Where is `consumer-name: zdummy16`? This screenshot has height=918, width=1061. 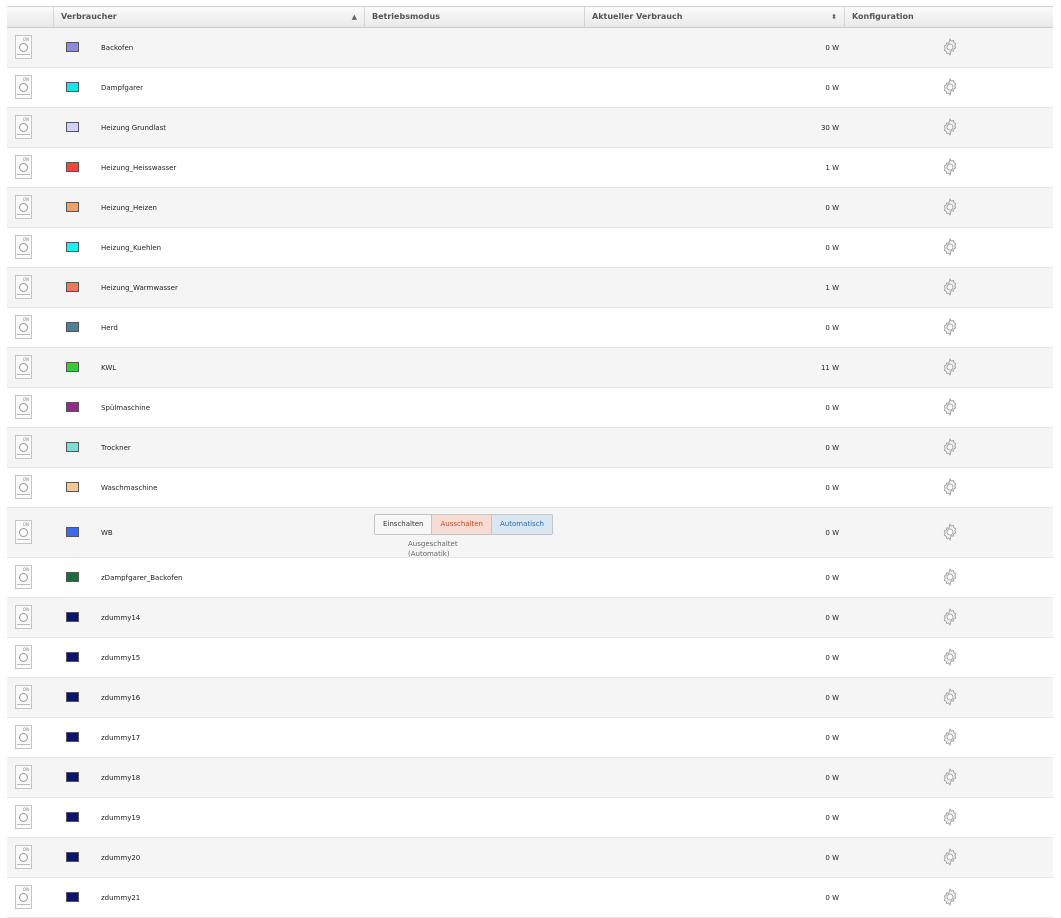
consumer-name: zdummy16 is located at coordinates (121, 698).